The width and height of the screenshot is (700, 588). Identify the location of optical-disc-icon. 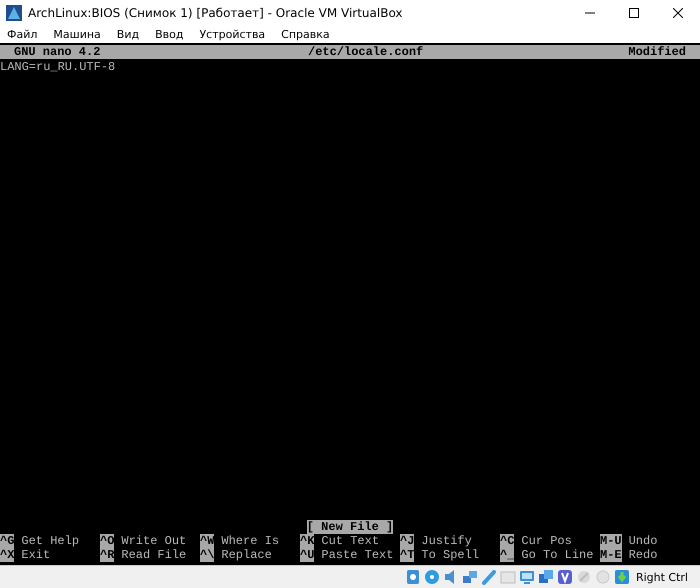
(432, 577).